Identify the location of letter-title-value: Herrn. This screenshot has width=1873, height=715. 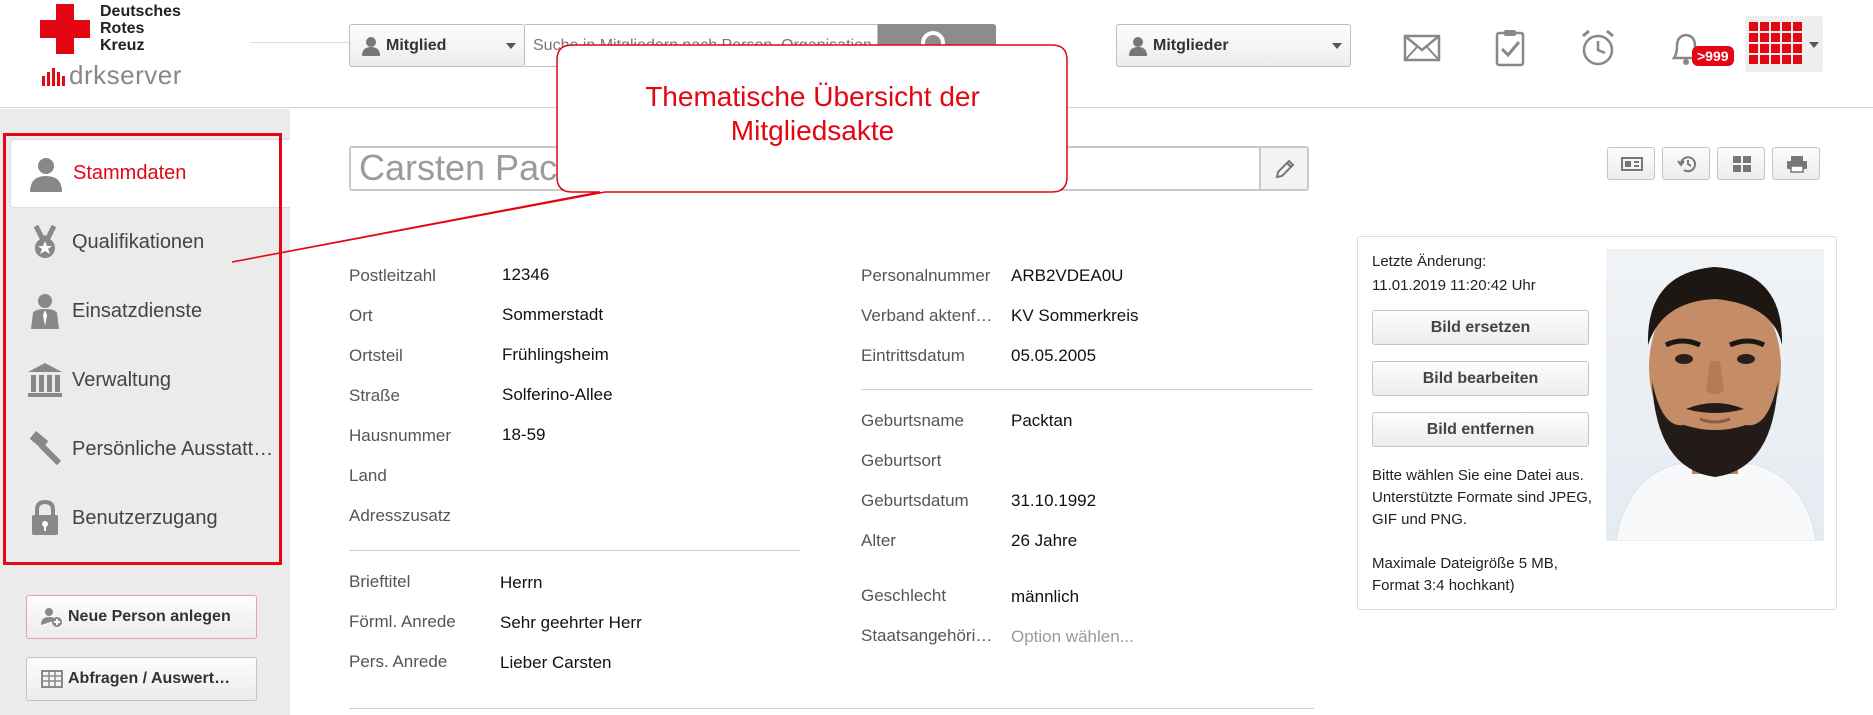
(521, 583).